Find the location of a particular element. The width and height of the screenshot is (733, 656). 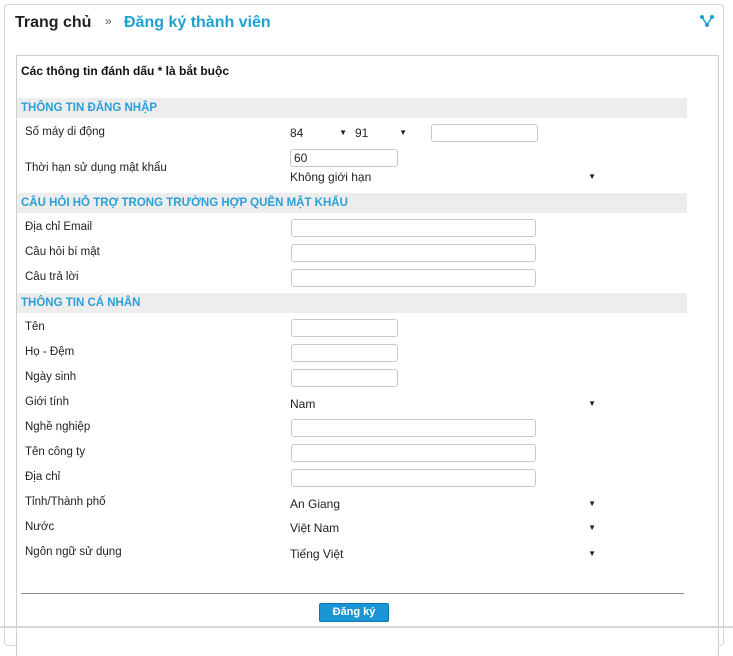

label-country: Nước is located at coordinates (40, 527).